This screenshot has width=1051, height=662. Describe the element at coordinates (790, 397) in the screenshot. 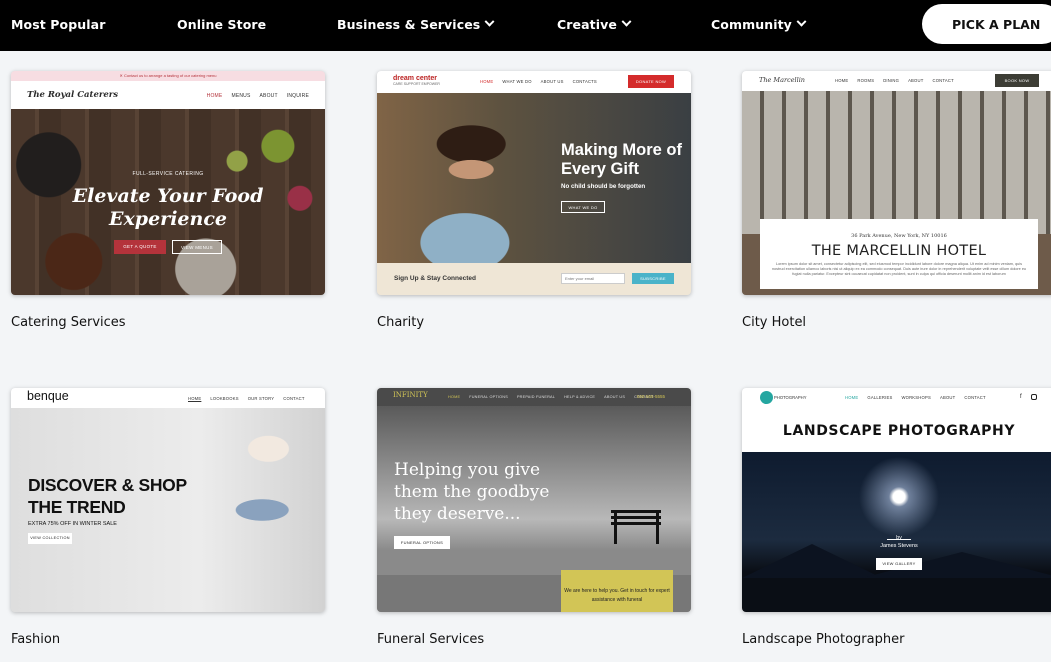

I see `landscape-logo: PHOTOGRAPHY` at that location.